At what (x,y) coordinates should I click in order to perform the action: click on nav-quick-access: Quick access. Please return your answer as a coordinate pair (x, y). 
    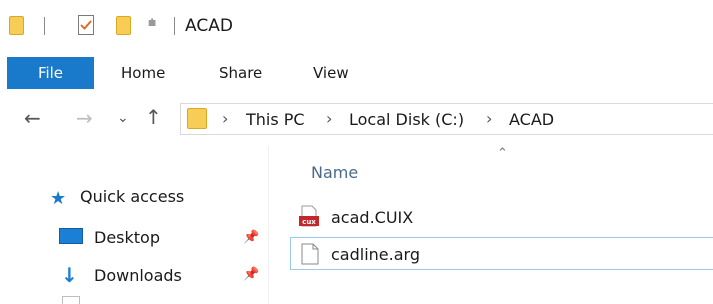
    Looking at the image, I should click on (132, 196).